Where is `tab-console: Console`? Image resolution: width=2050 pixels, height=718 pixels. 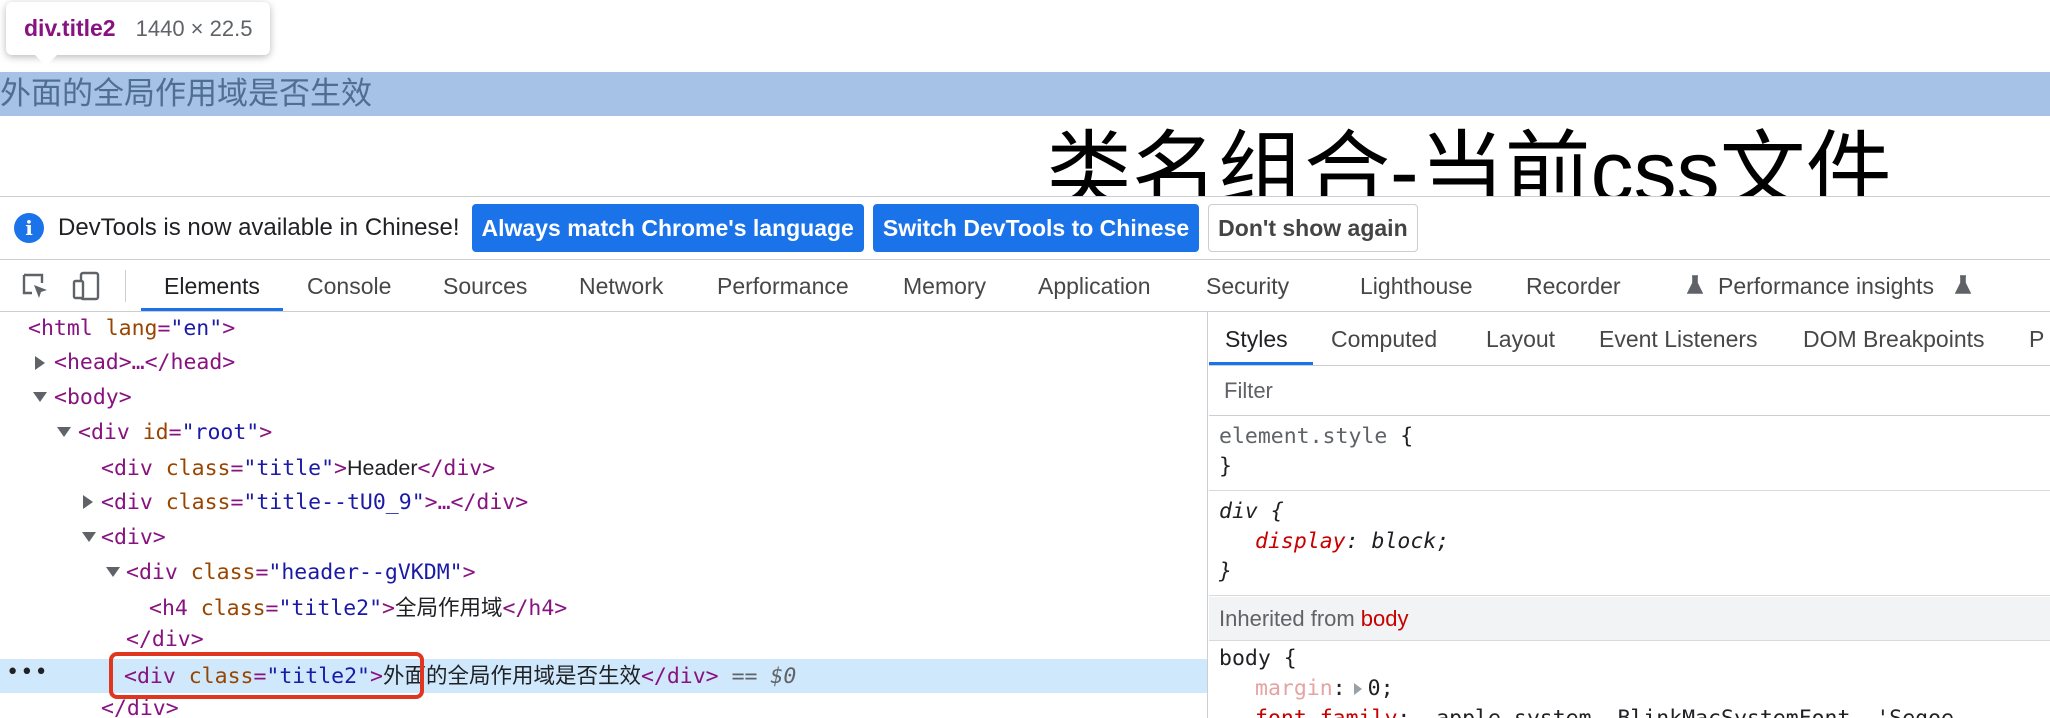
tab-console: Console is located at coordinates (349, 286).